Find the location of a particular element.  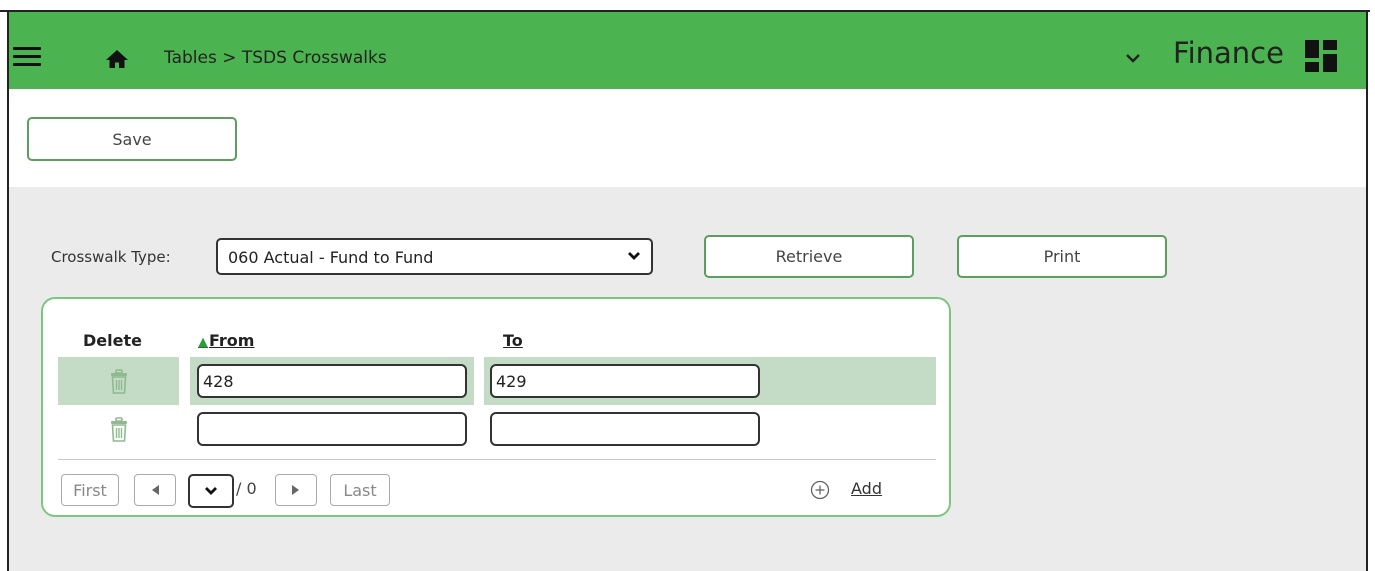

column-header-from: ▲From is located at coordinates (226, 340).